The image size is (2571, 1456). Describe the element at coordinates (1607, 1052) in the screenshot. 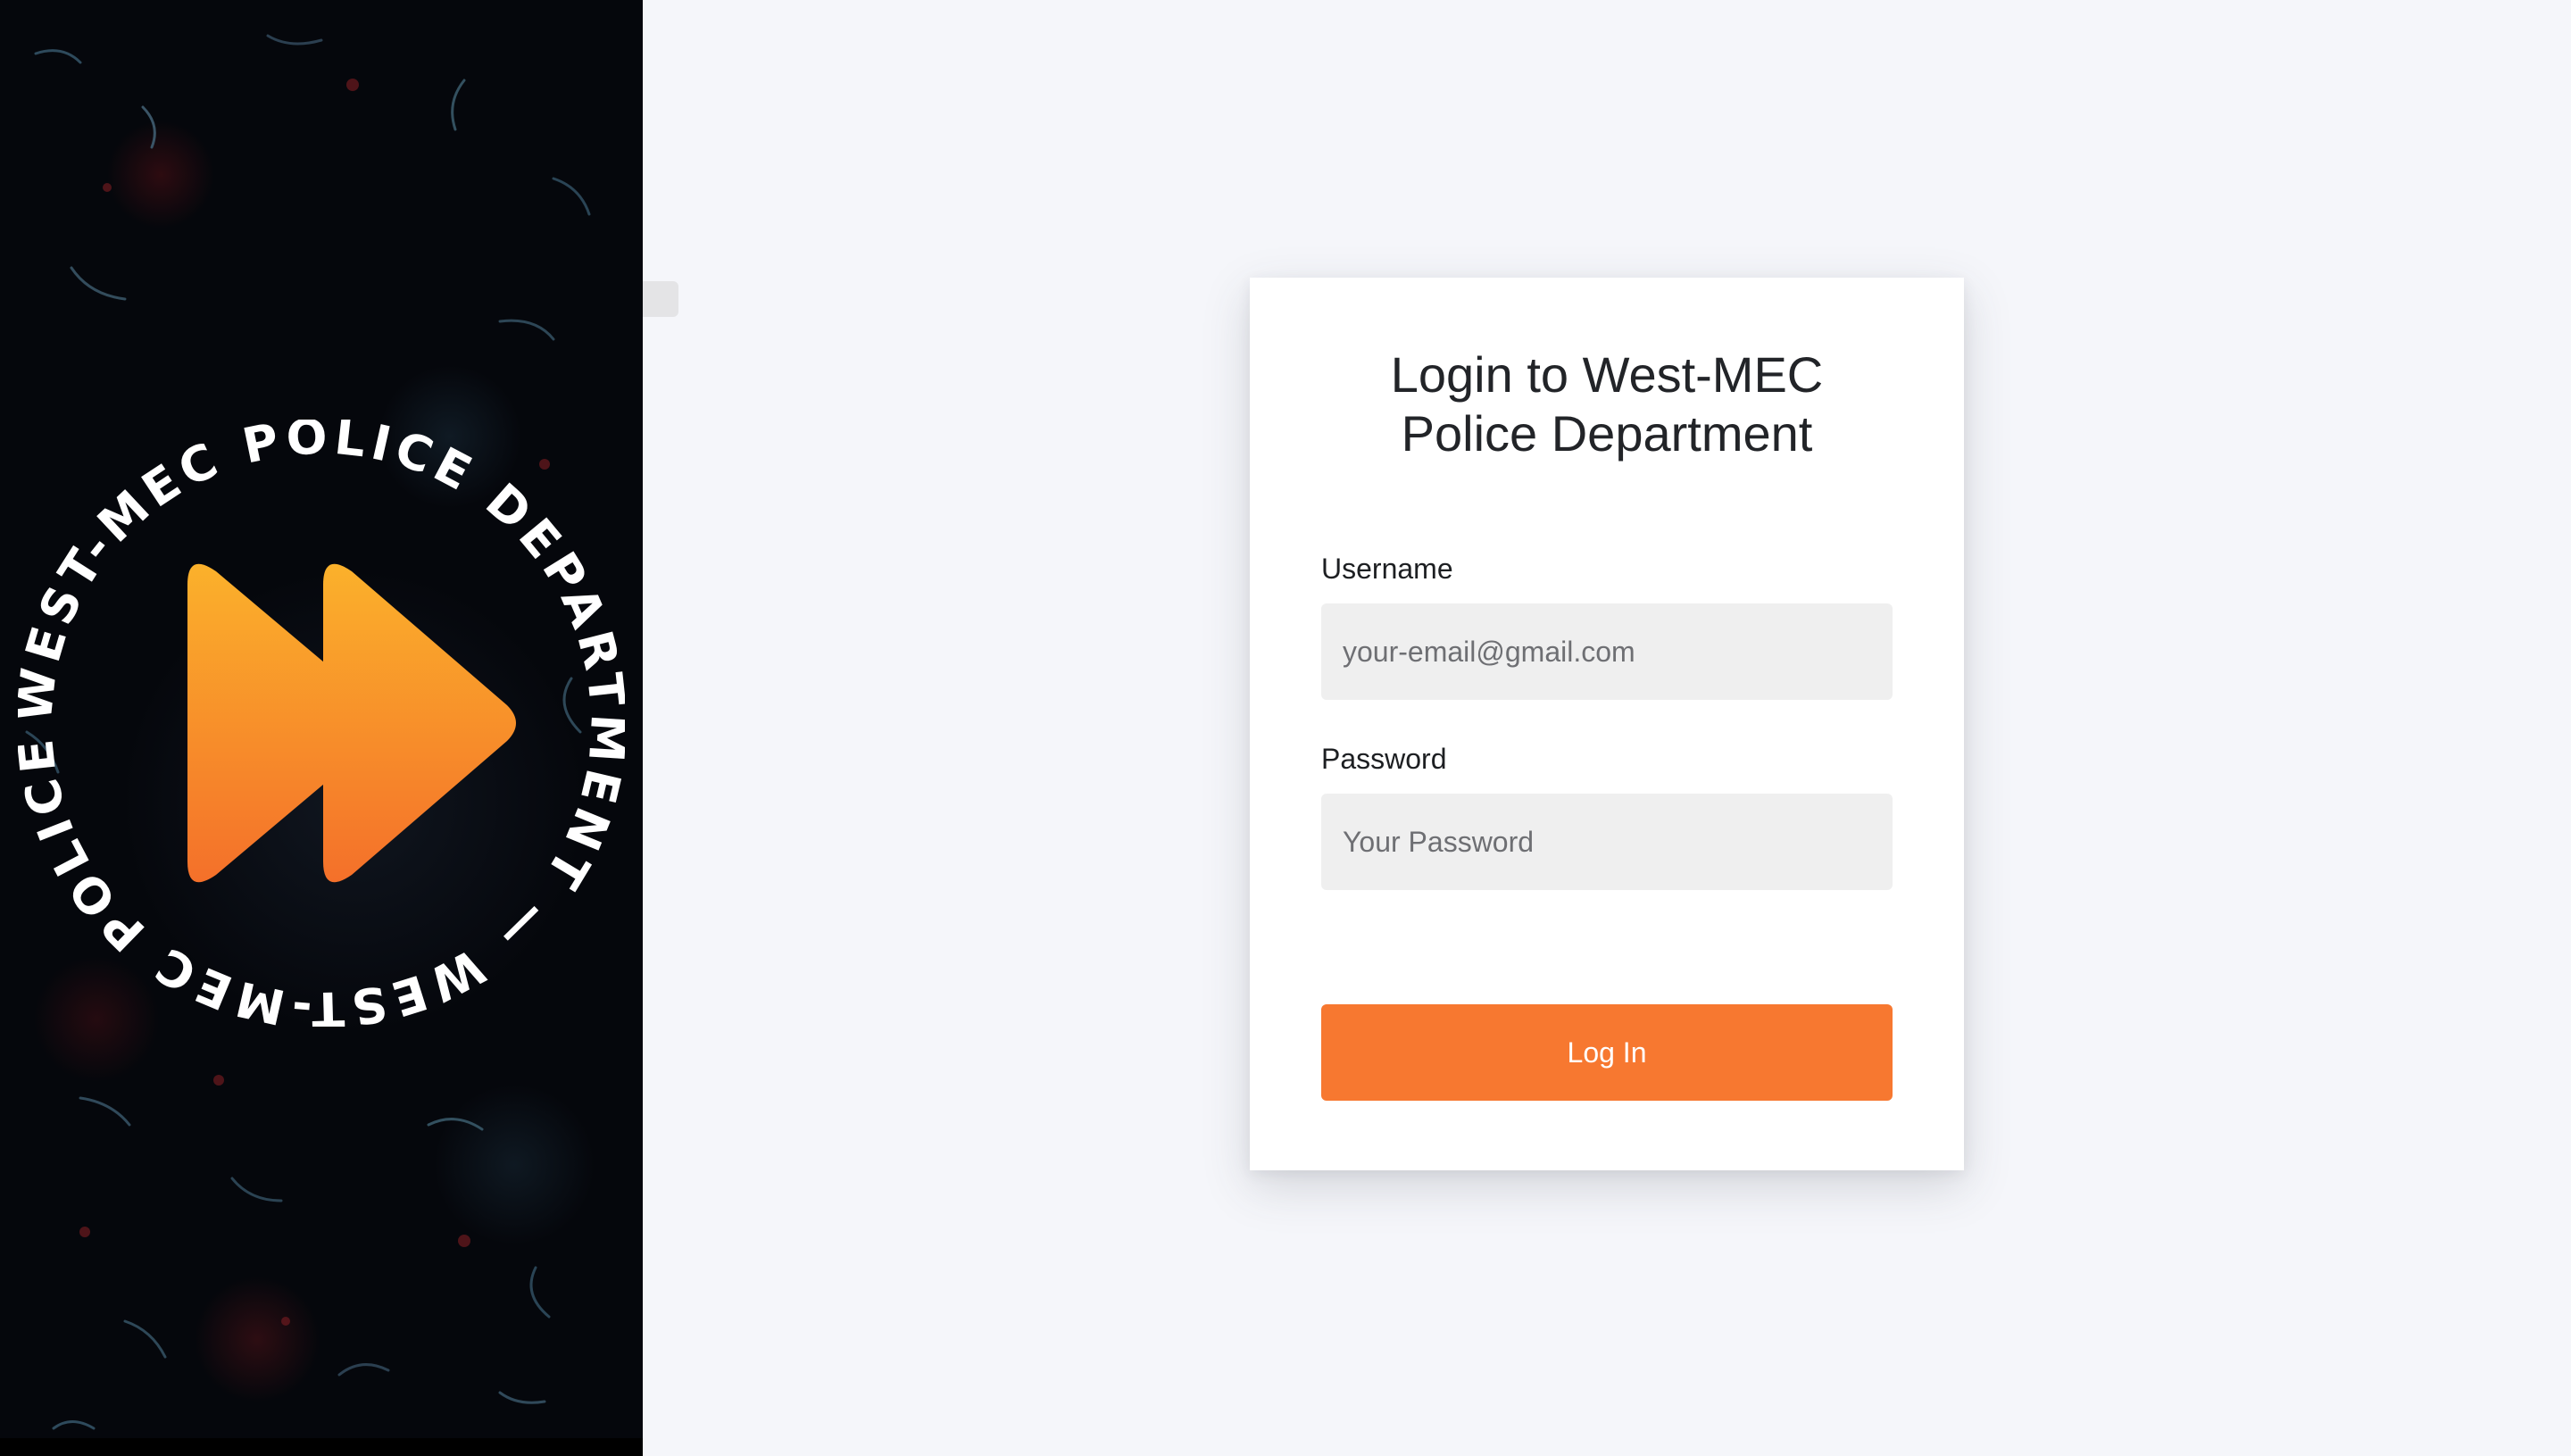

I see `login-button: Log In` at that location.